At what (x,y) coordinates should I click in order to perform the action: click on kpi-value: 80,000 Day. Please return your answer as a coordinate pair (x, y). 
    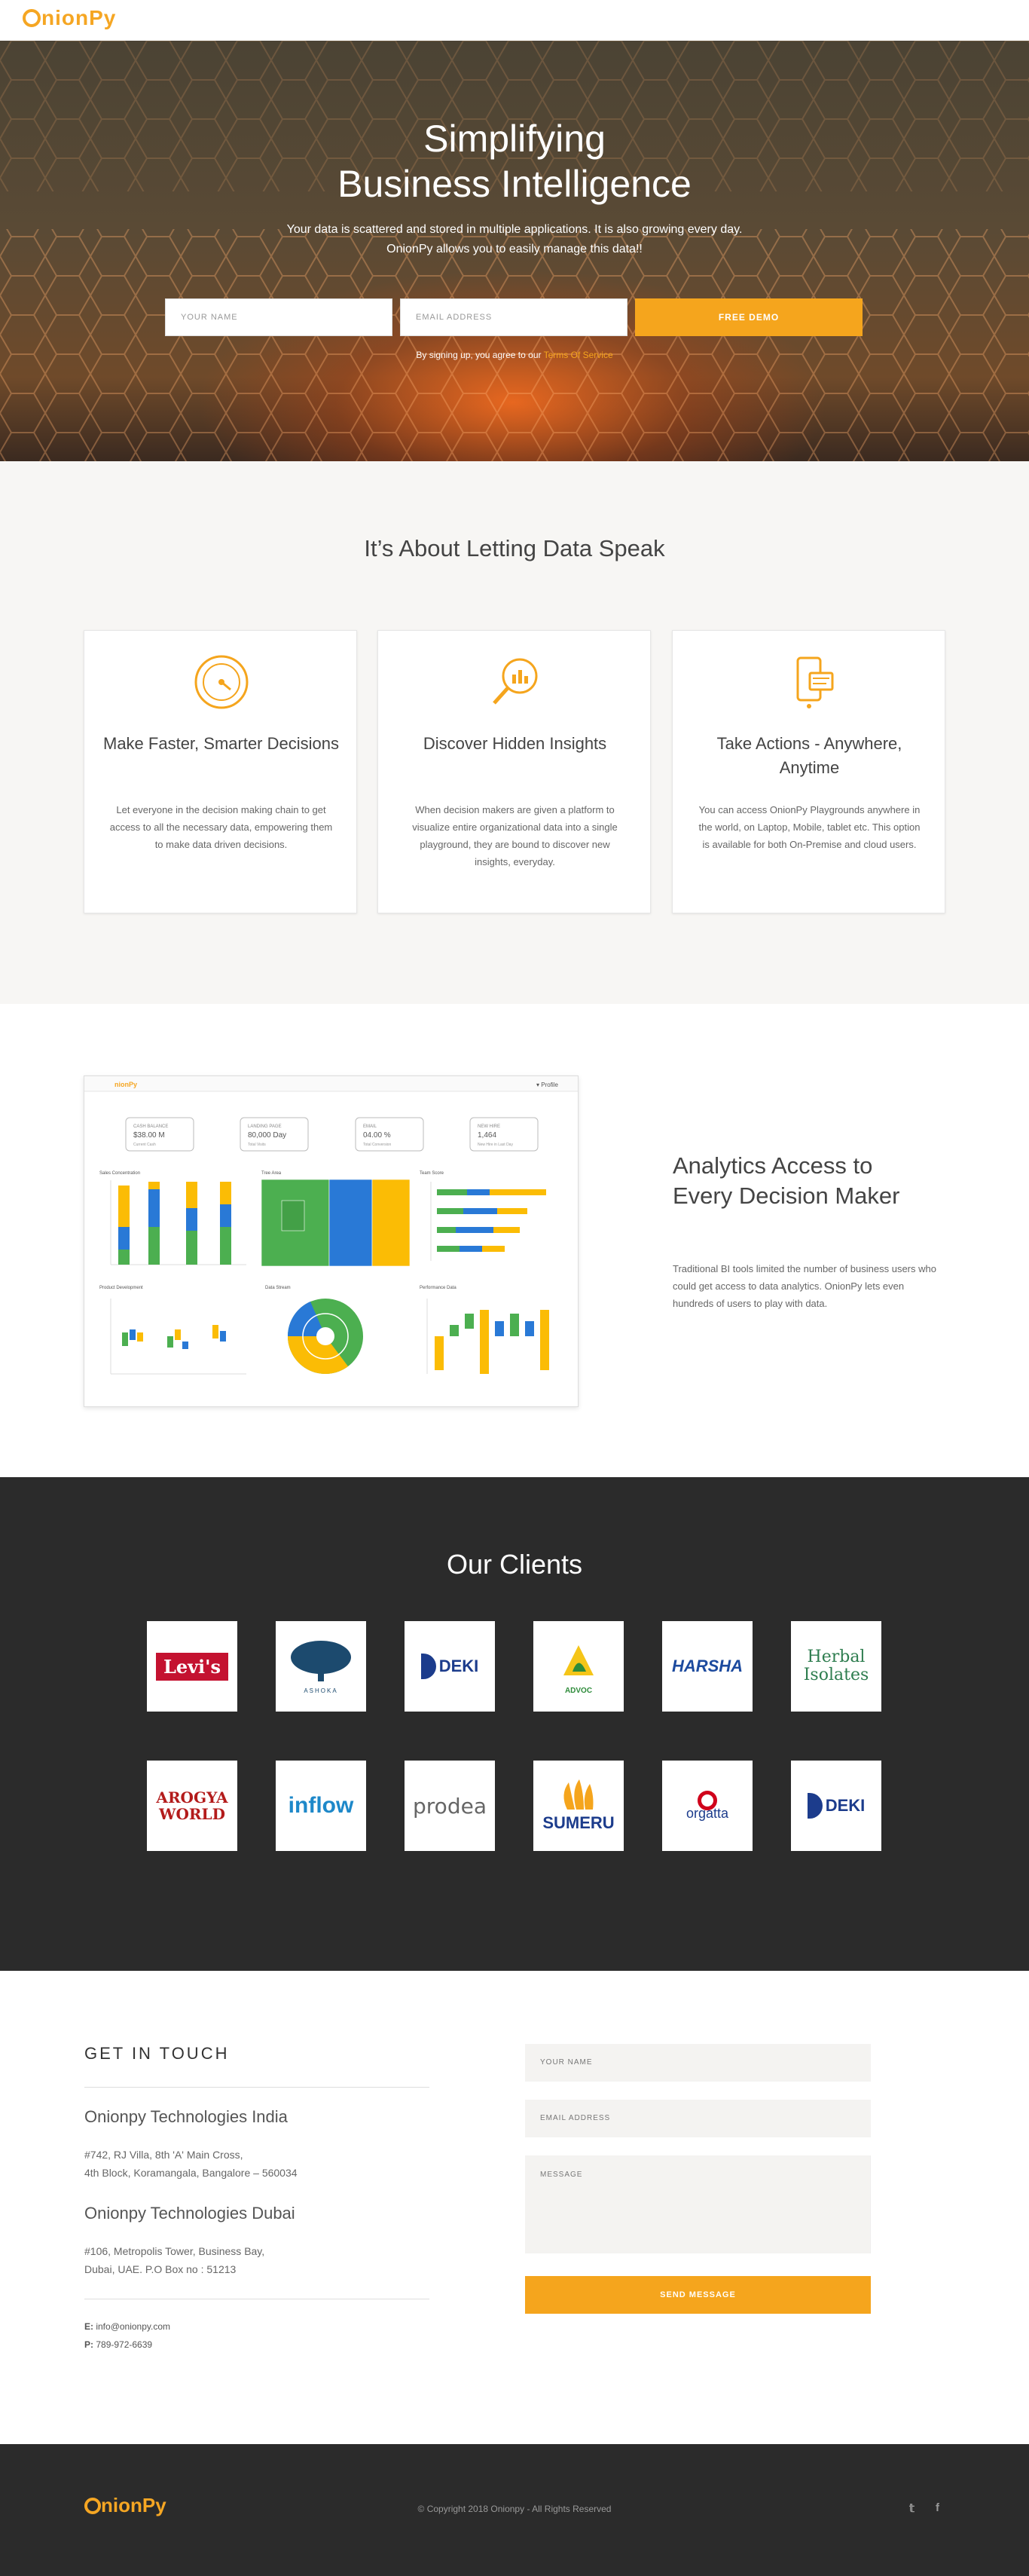
    Looking at the image, I should click on (267, 1135).